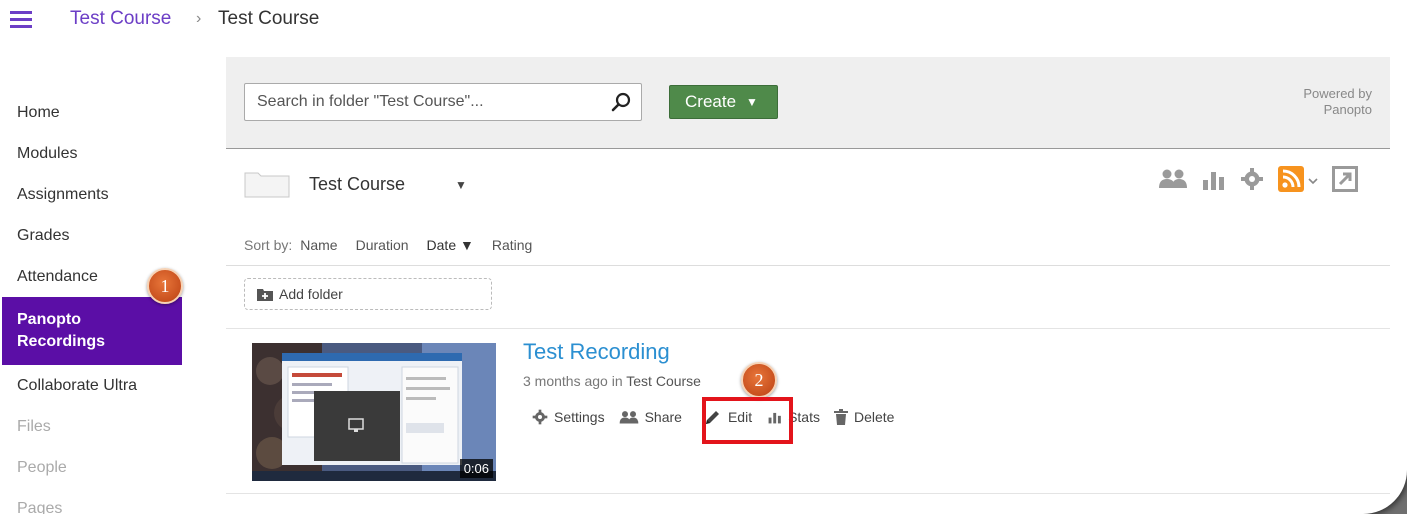 This screenshot has height=514, width=1407. I want to click on nav-item-files: Files, so click(95, 426).